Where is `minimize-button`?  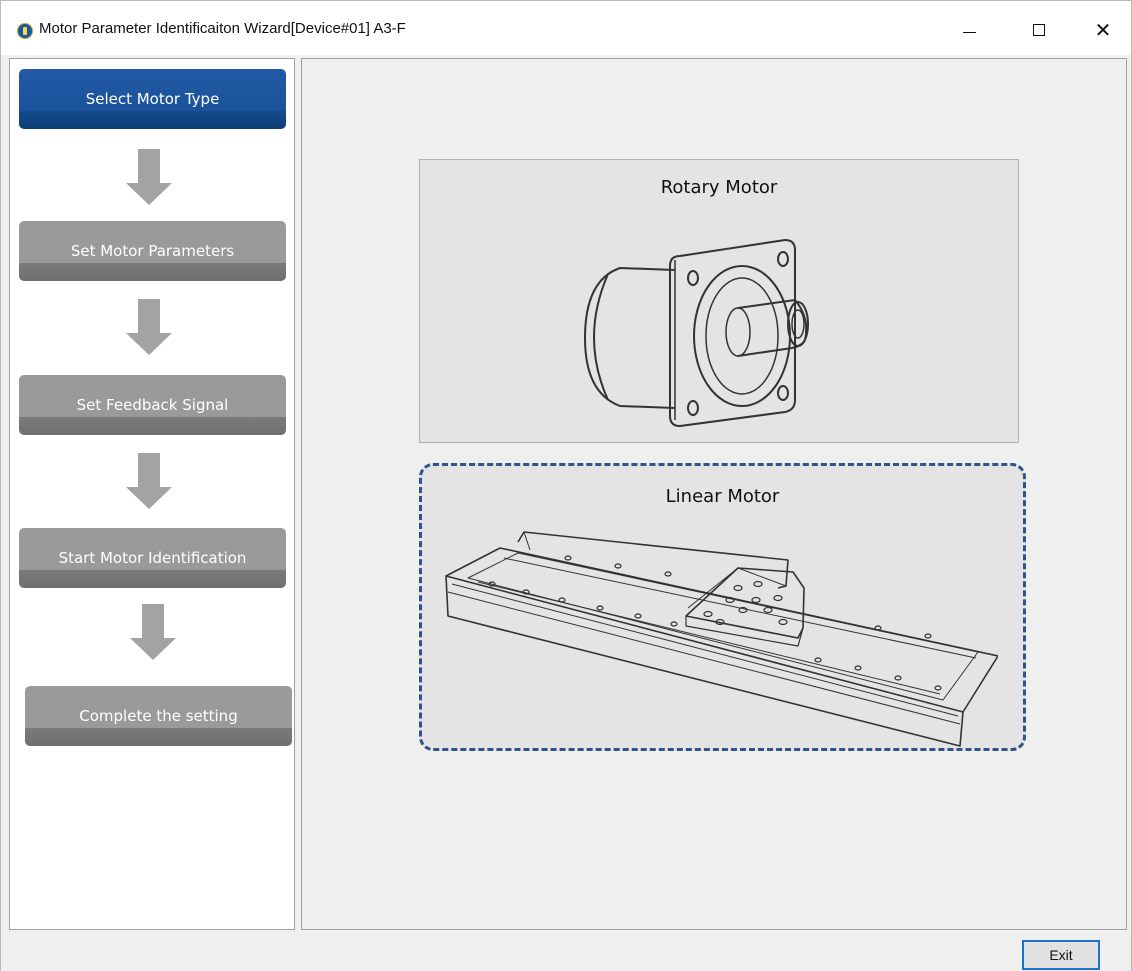
minimize-button is located at coordinates (969, 30).